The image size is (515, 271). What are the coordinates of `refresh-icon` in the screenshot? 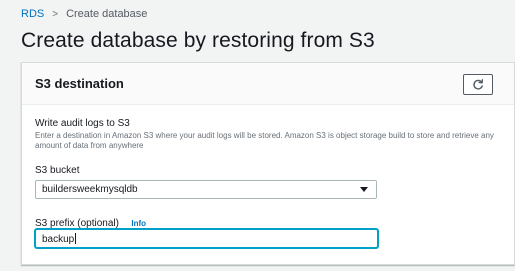 It's located at (478, 84).